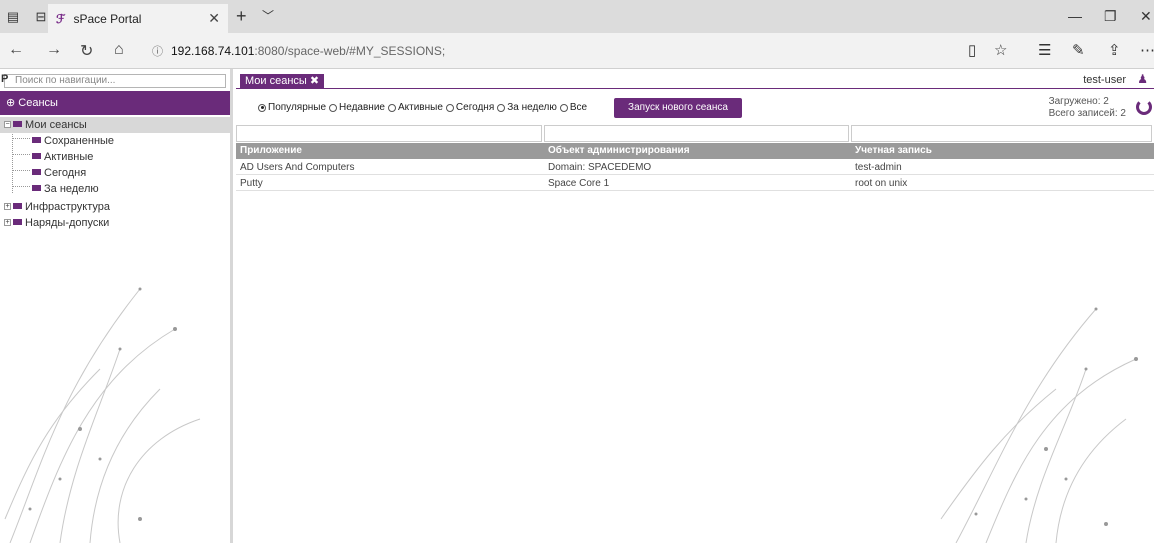 The height and width of the screenshot is (543, 1154). What do you see at coordinates (297, 167) in the screenshot?
I see `table-cell: AD Users And Computers` at bounding box center [297, 167].